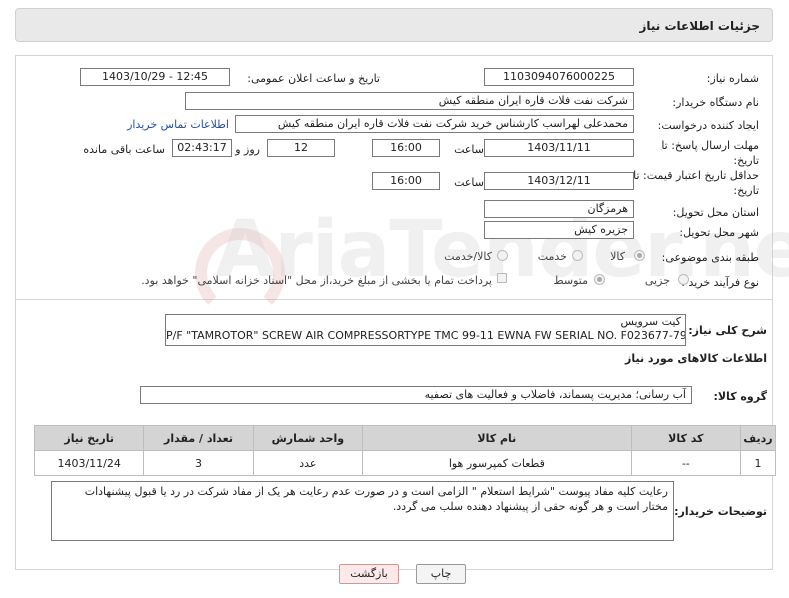  I want to click on table-row: 1 -- قطعات کمپرسور هوا عدد 3 1403/11/24, so click(405, 463).